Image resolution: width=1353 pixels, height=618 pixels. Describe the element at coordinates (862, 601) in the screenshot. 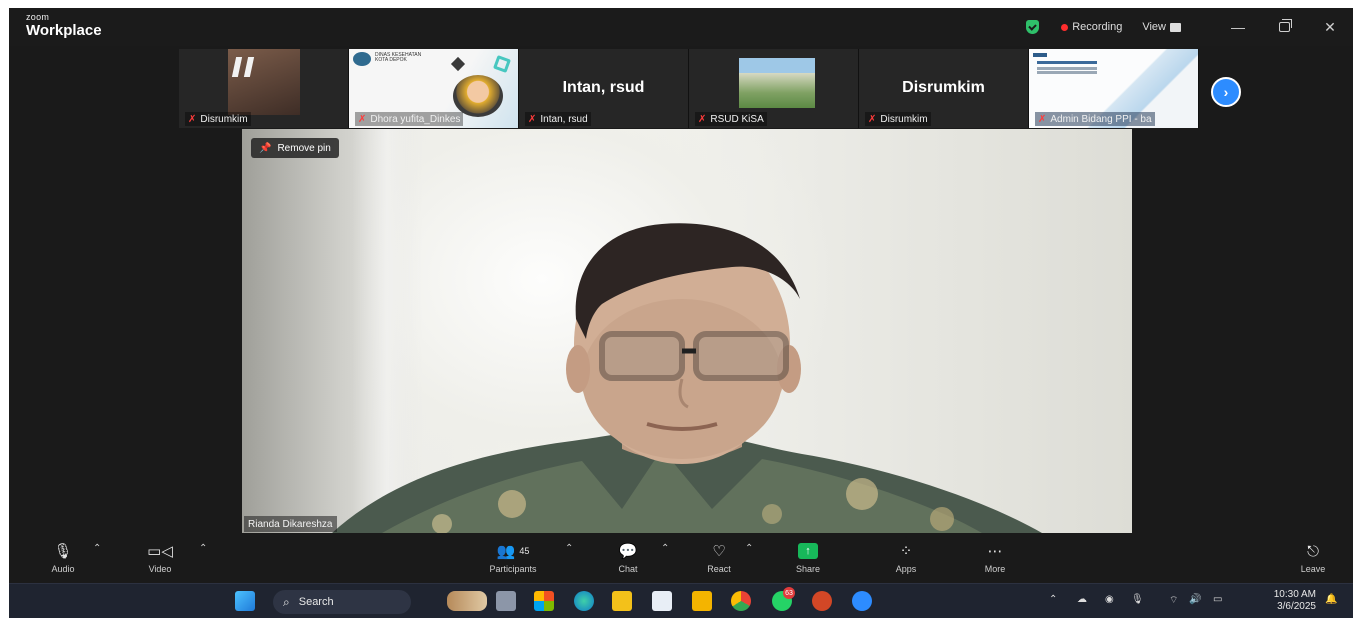

I see `zoom-app-icon` at that location.